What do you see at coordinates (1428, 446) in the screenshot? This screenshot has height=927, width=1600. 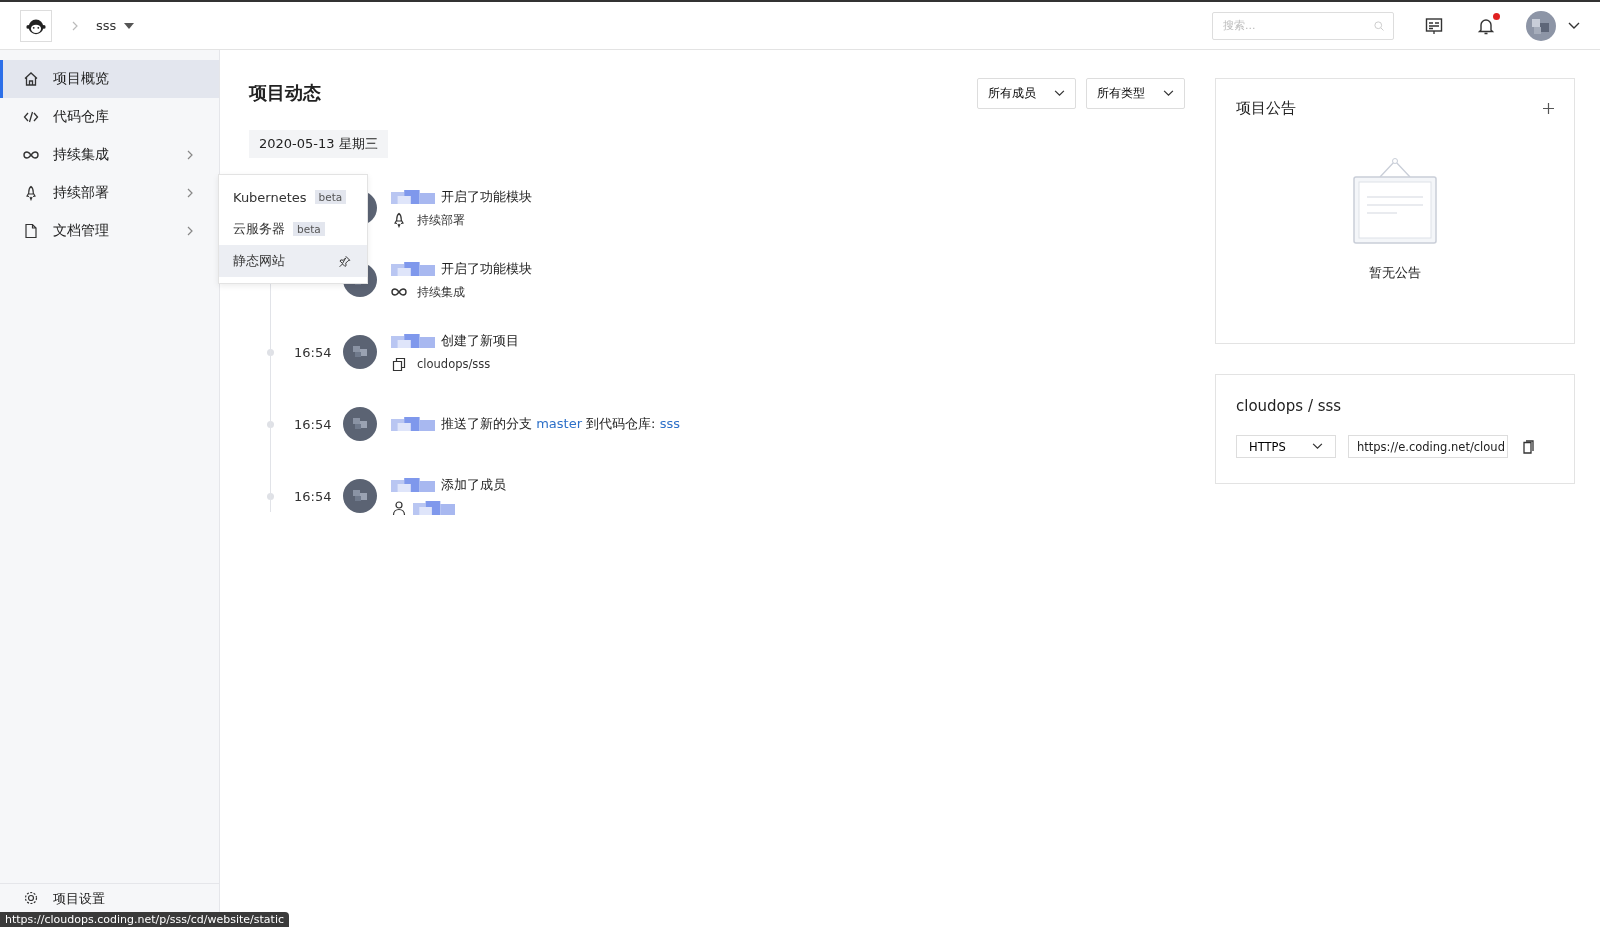 I see `url-field: https://e.coding.net/cloud` at bounding box center [1428, 446].